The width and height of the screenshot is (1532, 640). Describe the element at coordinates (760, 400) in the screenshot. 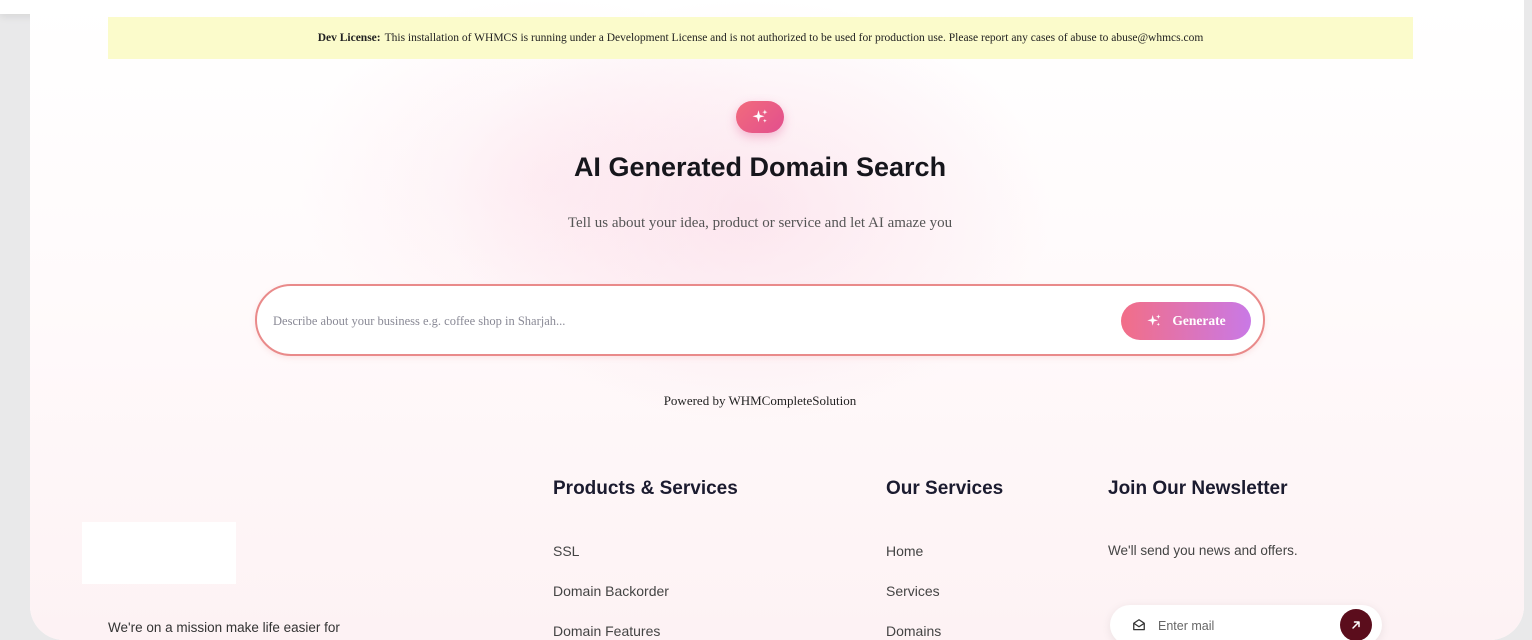

I see `powered-by-text: Powered by WHMCompleteSolution` at that location.